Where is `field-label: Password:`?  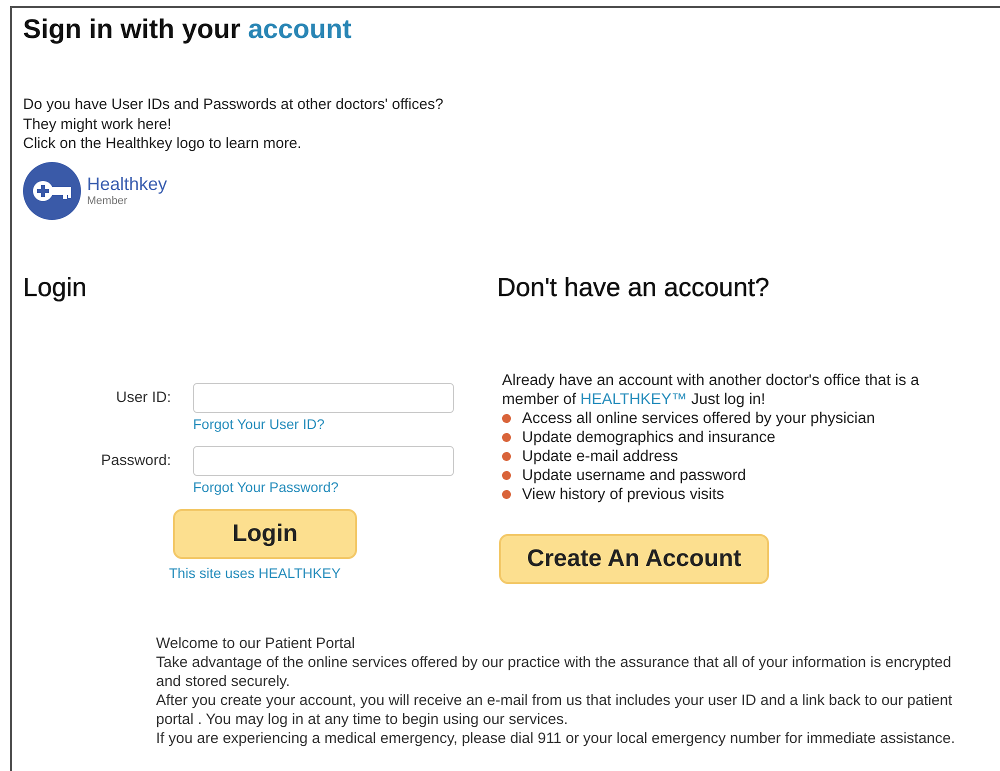 field-label: Password: is located at coordinates (135, 460).